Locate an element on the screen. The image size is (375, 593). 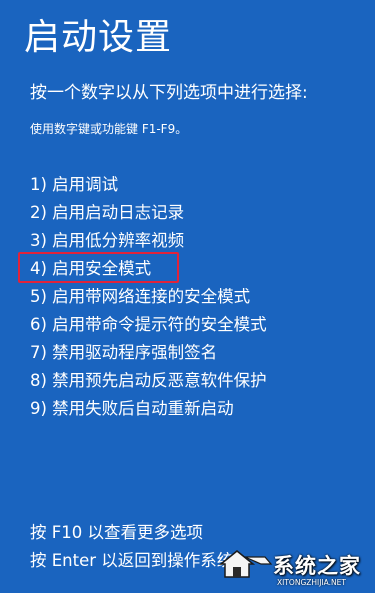
option-label: 4) 启用安全模式 is located at coordinates (91, 268).